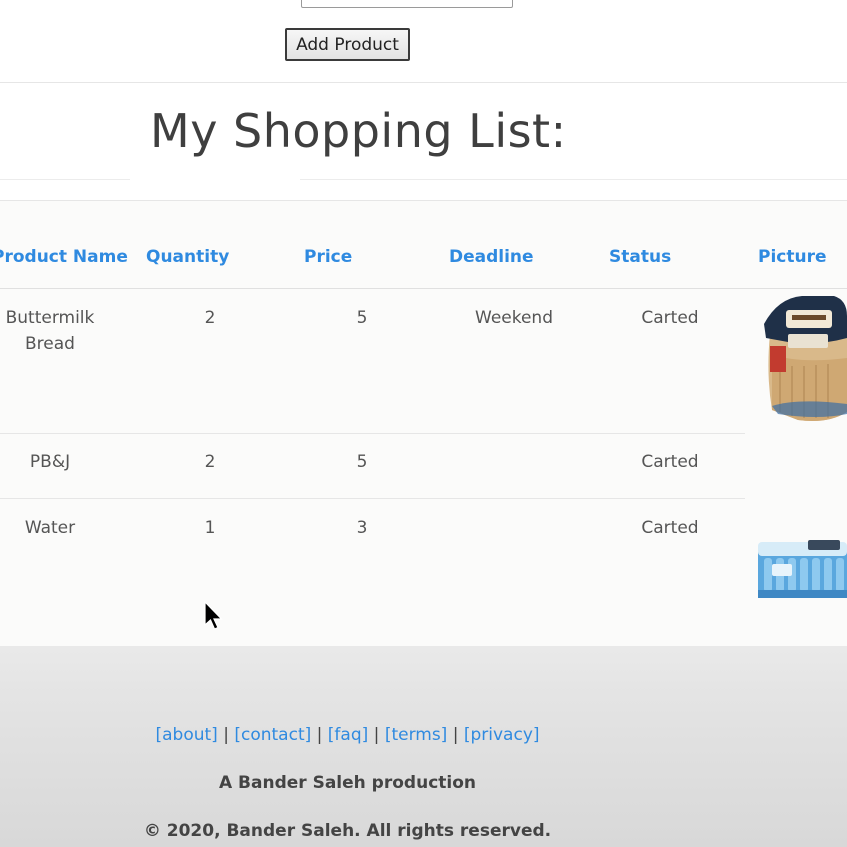 The image size is (847, 847). Describe the element at coordinates (502, 735) in the screenshot. I see `footer-link-privacy: [privacy]` at that location.